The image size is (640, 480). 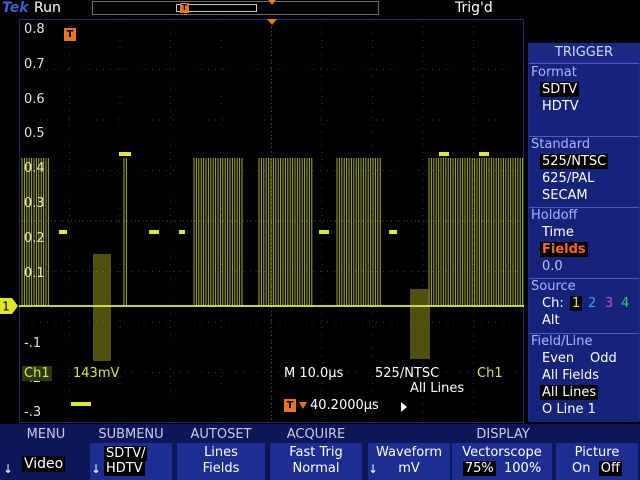 I want to click on trigger-lines-readout: All Lines, so click(x=437, y=388).